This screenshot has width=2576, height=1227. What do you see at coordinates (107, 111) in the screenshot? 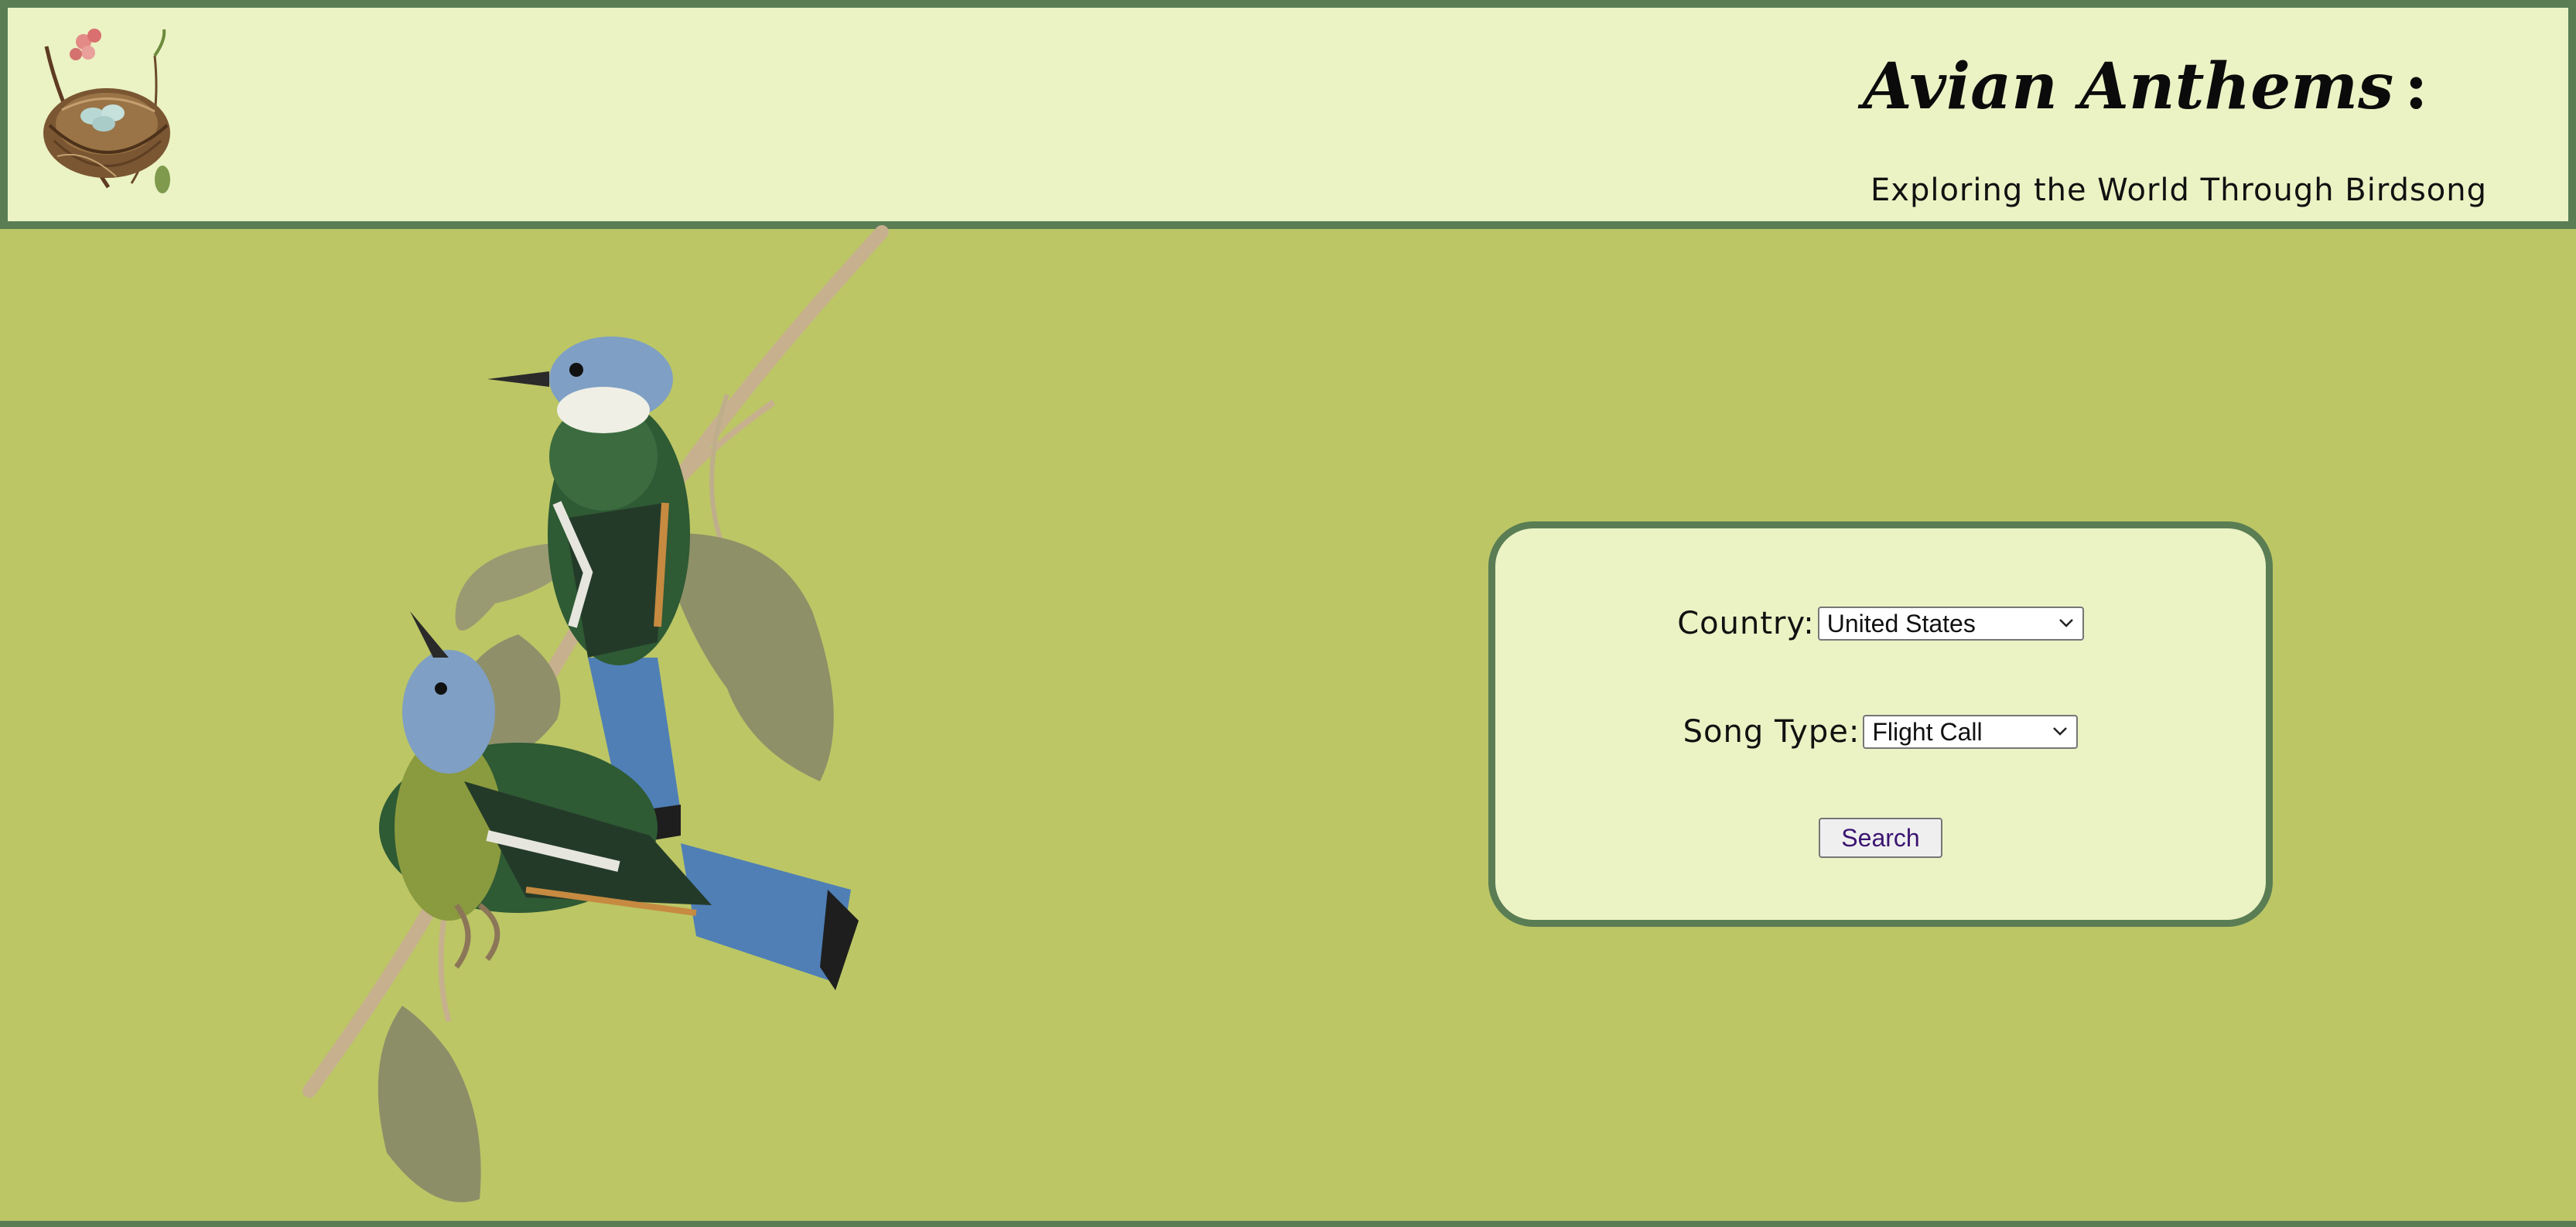
I see `bird-nest-icon` at bounding box center [107, 111].